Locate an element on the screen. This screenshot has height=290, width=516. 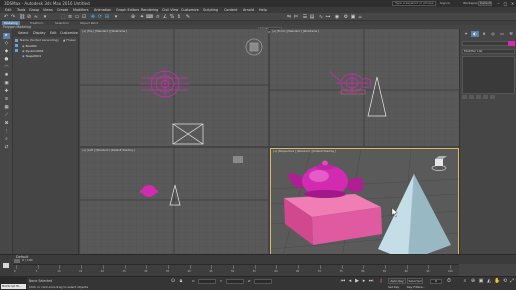
object-color-swatch is located at coordinates (511, 43).